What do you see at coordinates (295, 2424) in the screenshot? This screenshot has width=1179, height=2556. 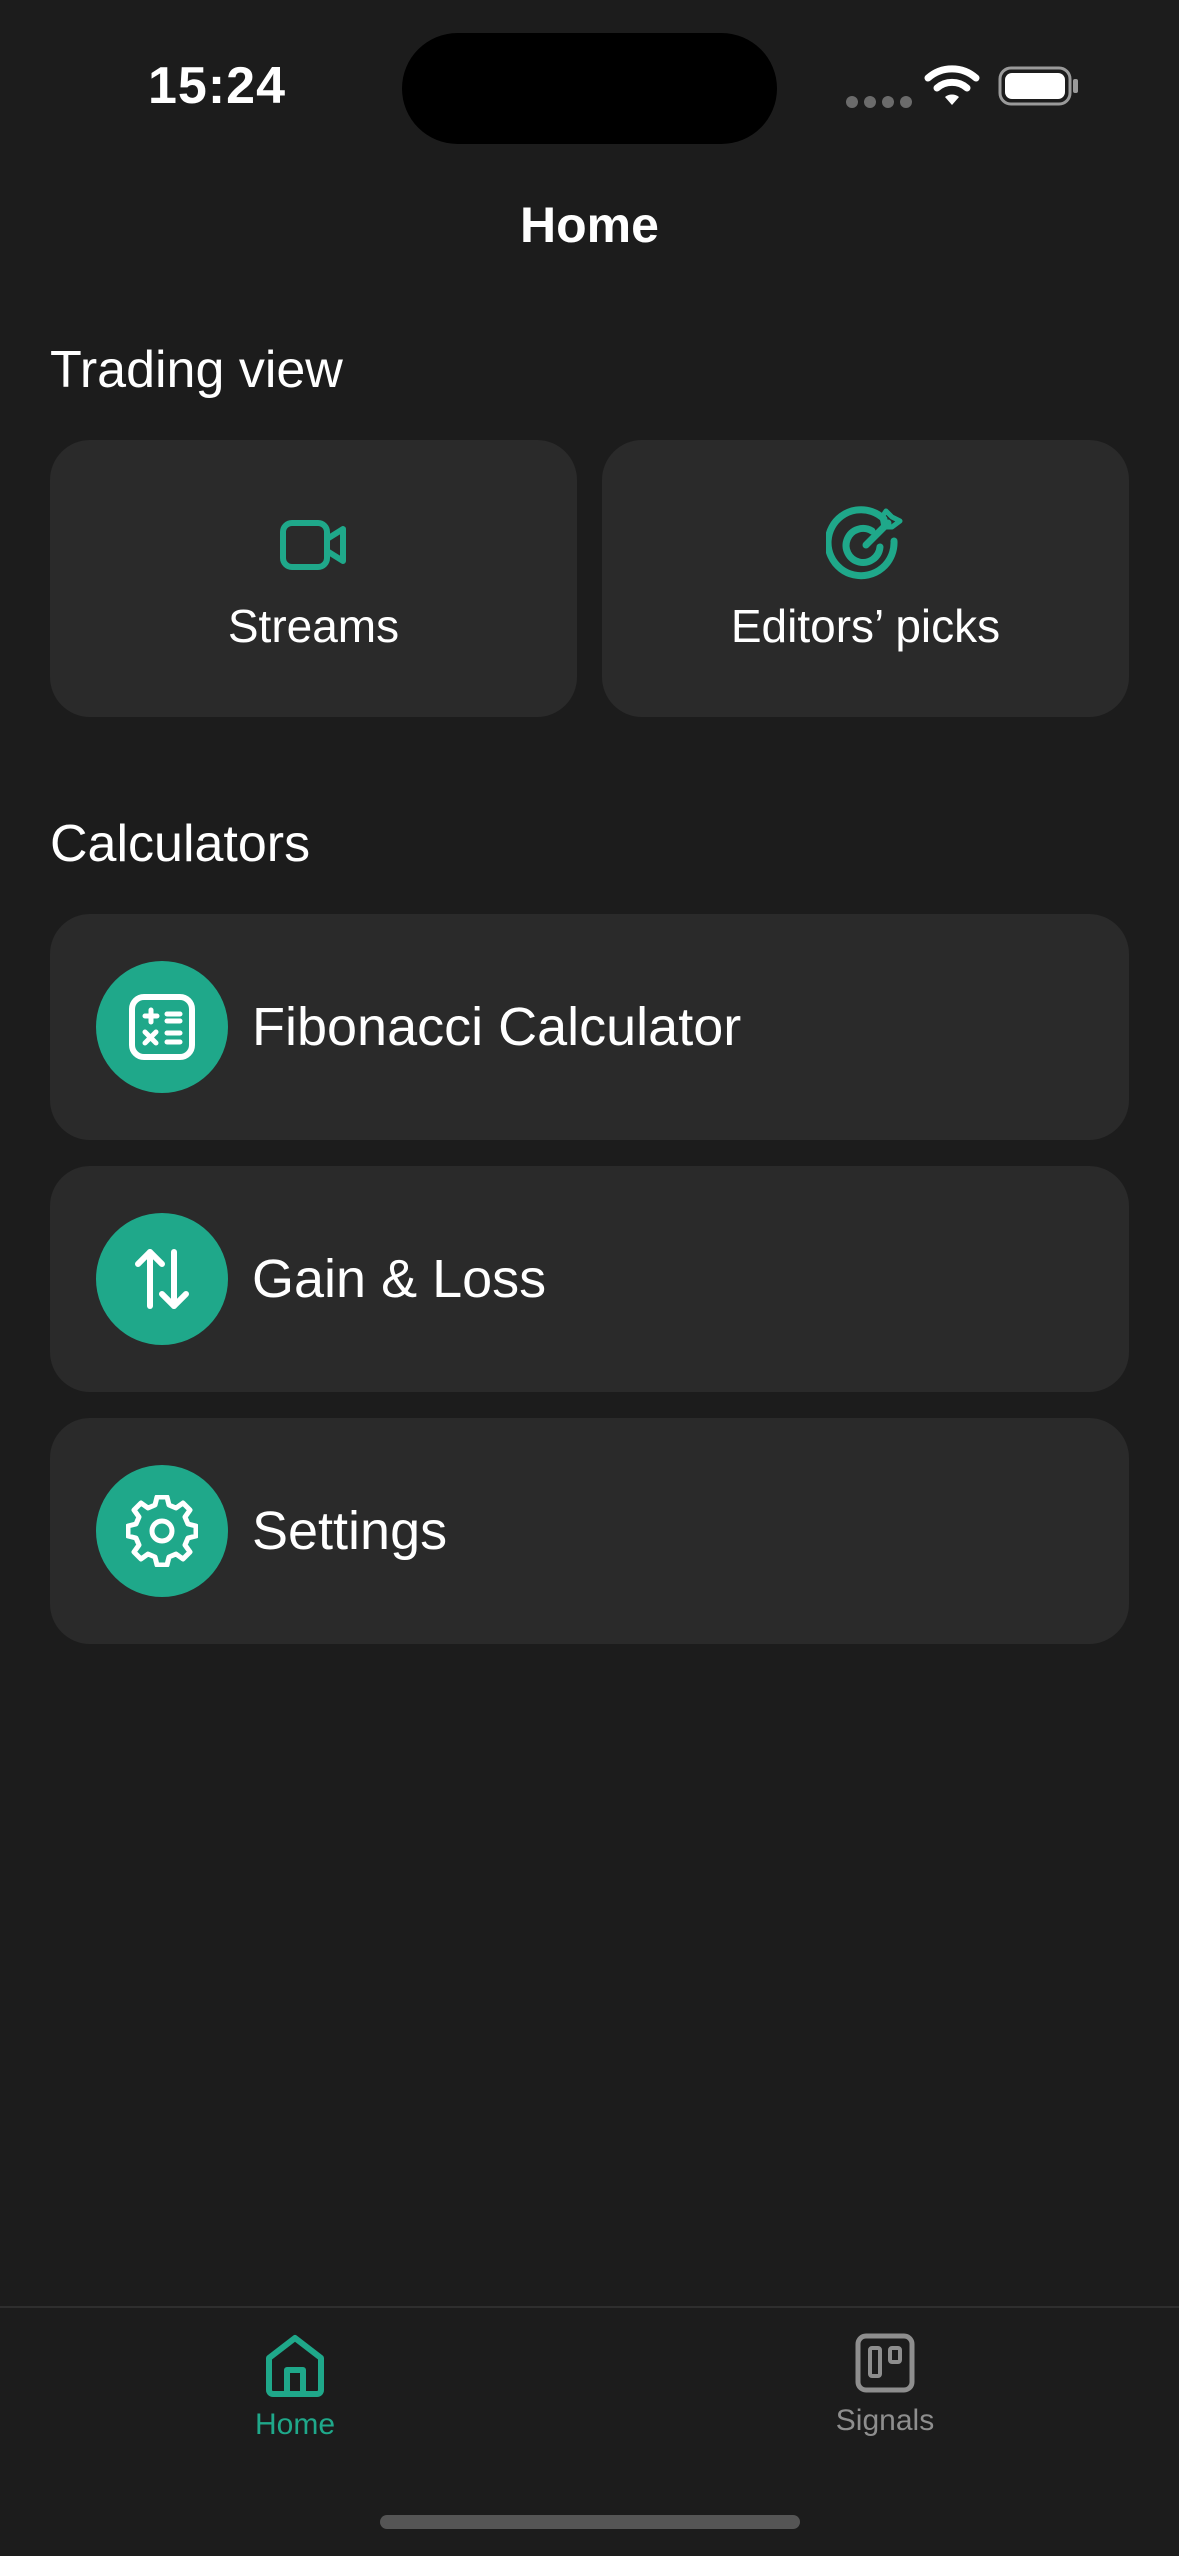 I see `tab-home-label: Home` at bounding box center [295, 2424].